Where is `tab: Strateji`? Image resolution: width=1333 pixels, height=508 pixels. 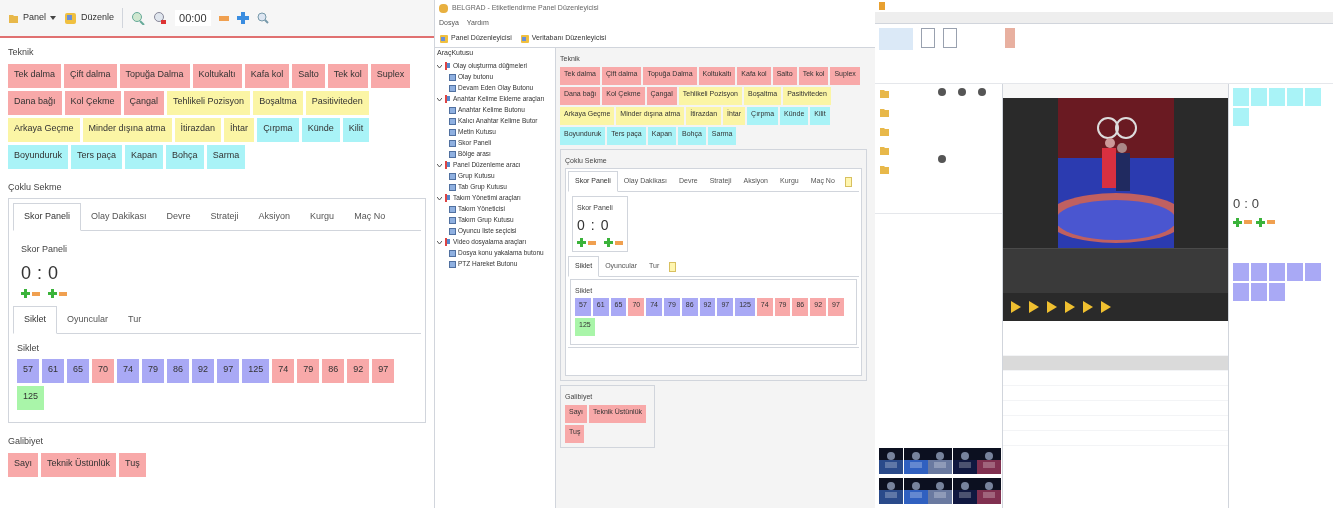
tab: Strateji is located at coordinates (224, 217).